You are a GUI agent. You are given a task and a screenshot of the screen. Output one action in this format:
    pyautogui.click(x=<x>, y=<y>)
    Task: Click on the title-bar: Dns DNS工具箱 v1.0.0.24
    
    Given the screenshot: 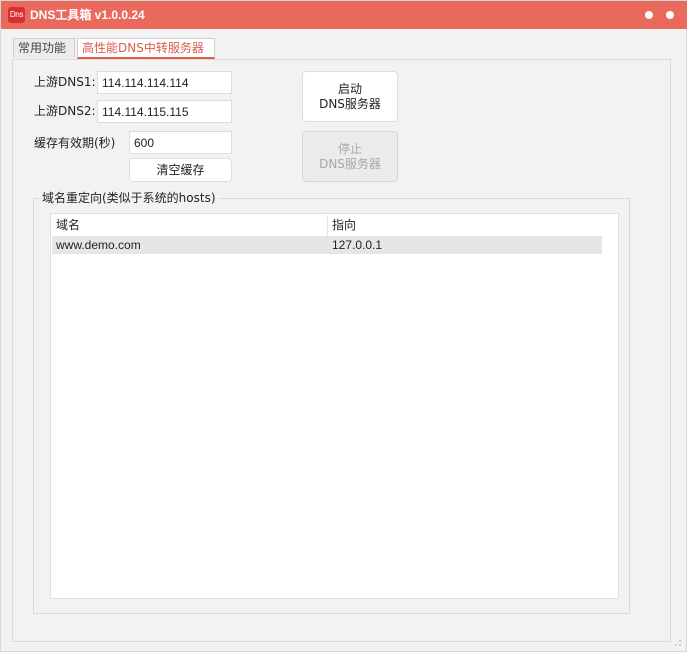 What is the action you would take?
    pyautogui.click(x=344, y=15)
    